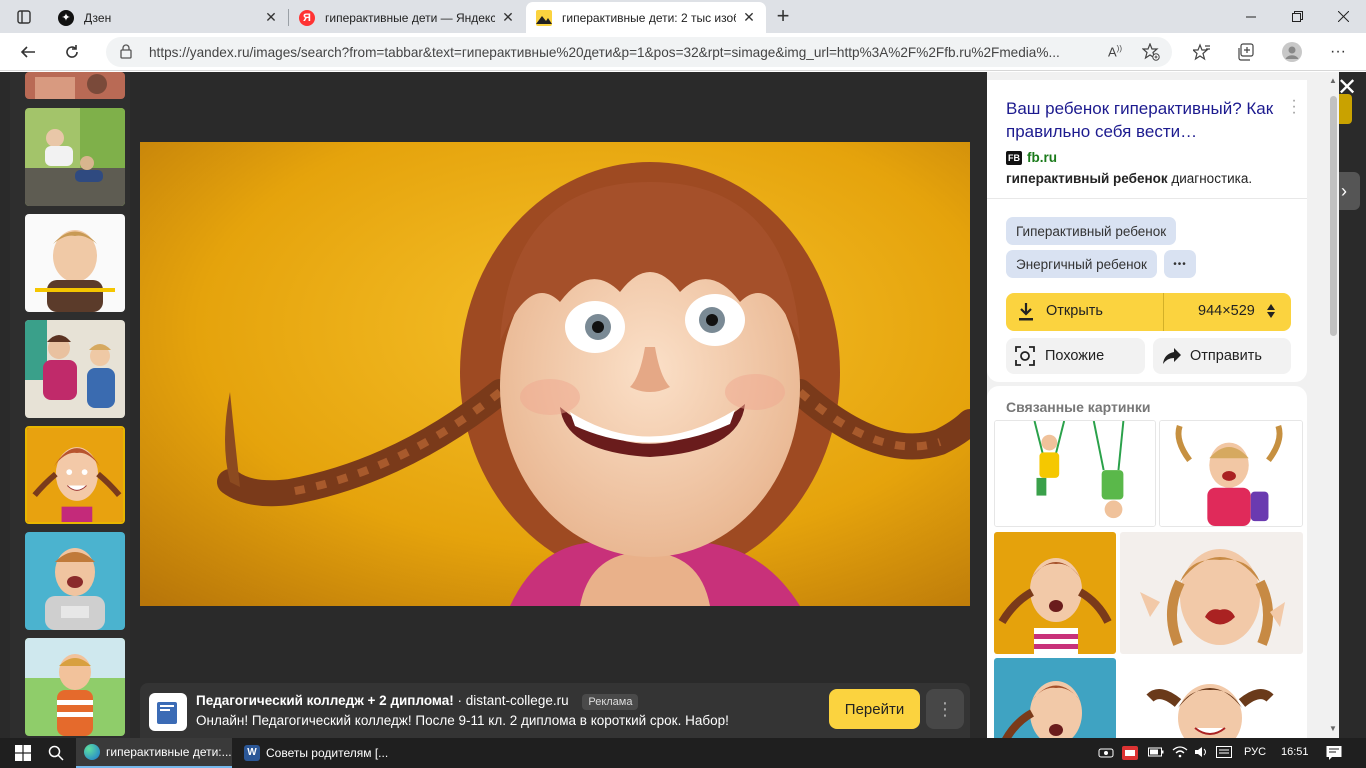  What do you see at coordinates (1130, 754) in the screenshot?
I see `tray-app-icon` at bounding box center [1130, 754].